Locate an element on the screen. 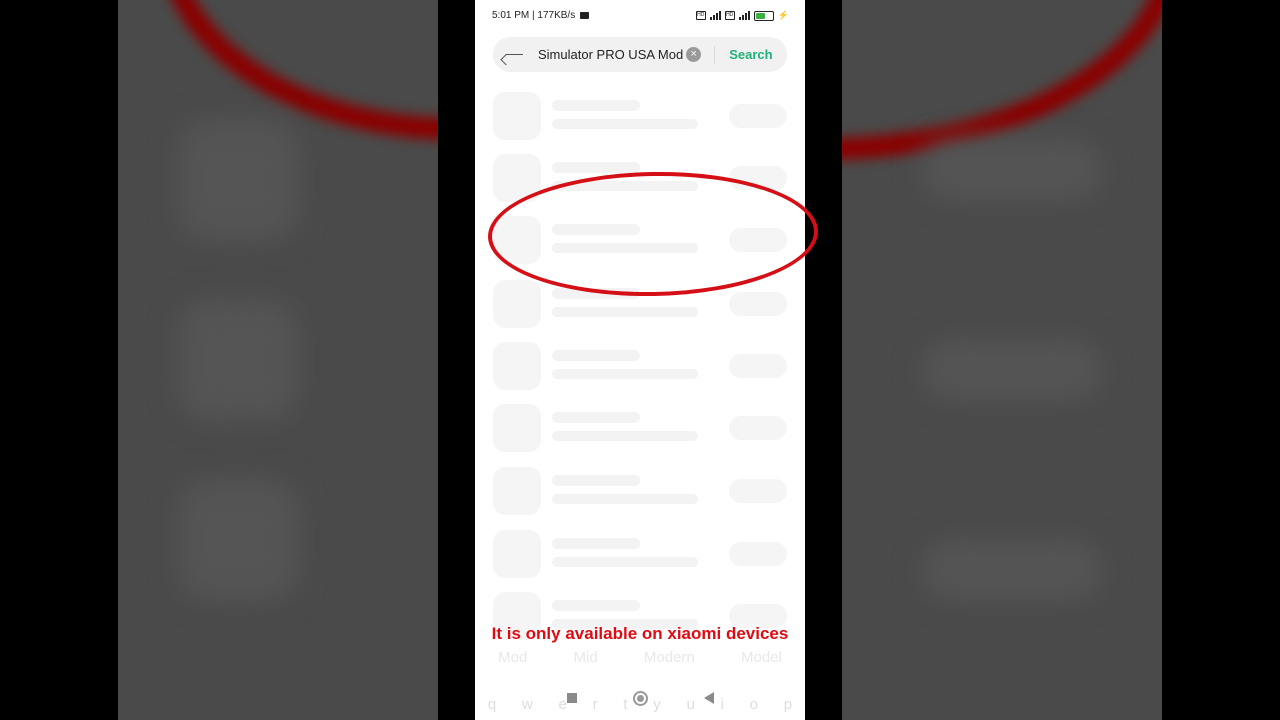 The width and height of the screenshot is (1280, 720). keyboard-suggestion: Mod is located at coordinates (512, 657).